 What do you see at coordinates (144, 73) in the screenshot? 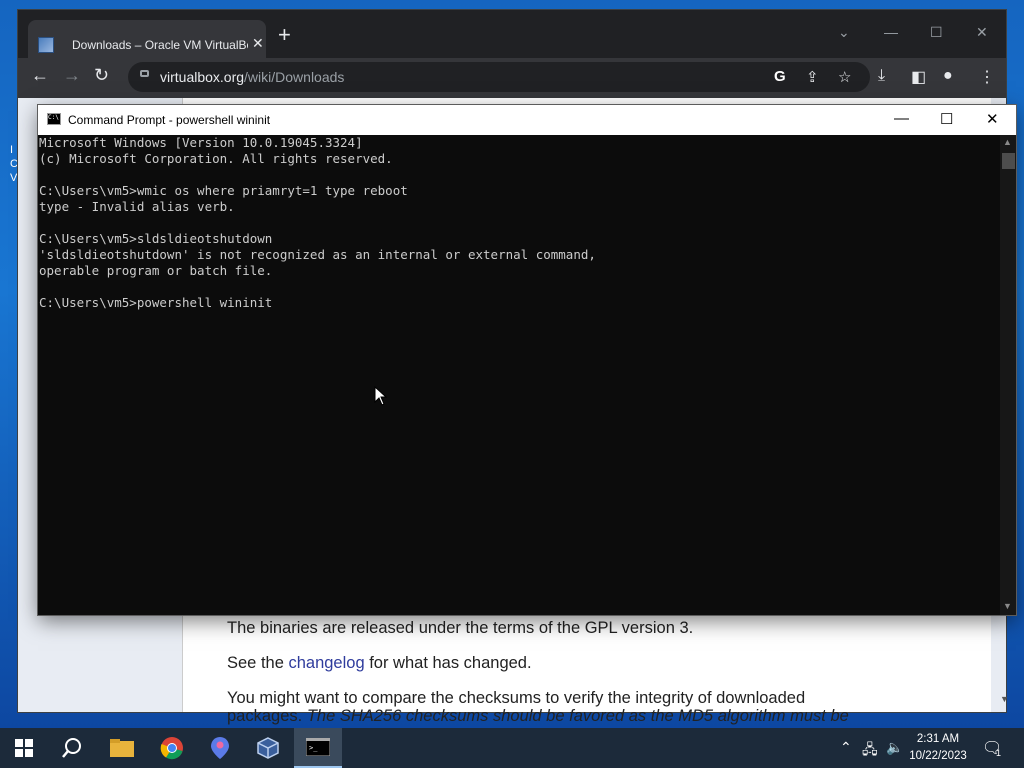
I see `lock-icon` at bounding box center [144, 73].